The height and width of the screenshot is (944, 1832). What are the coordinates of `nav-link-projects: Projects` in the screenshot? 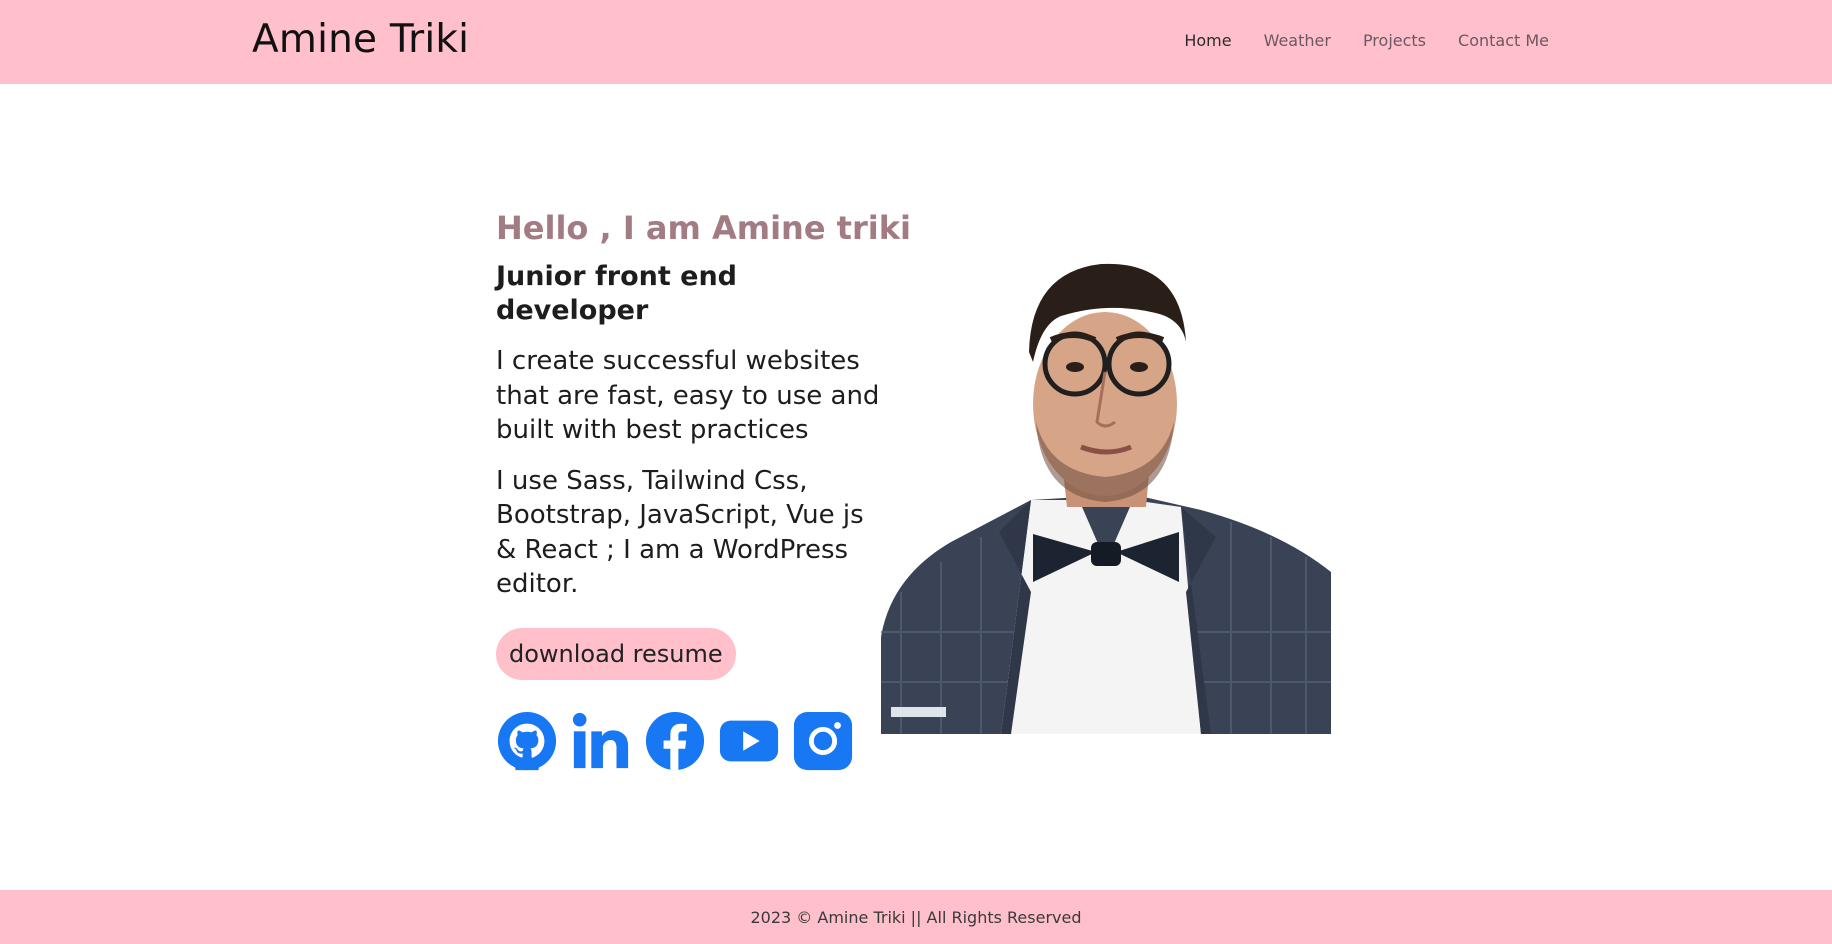 It's located at (1394, 41).